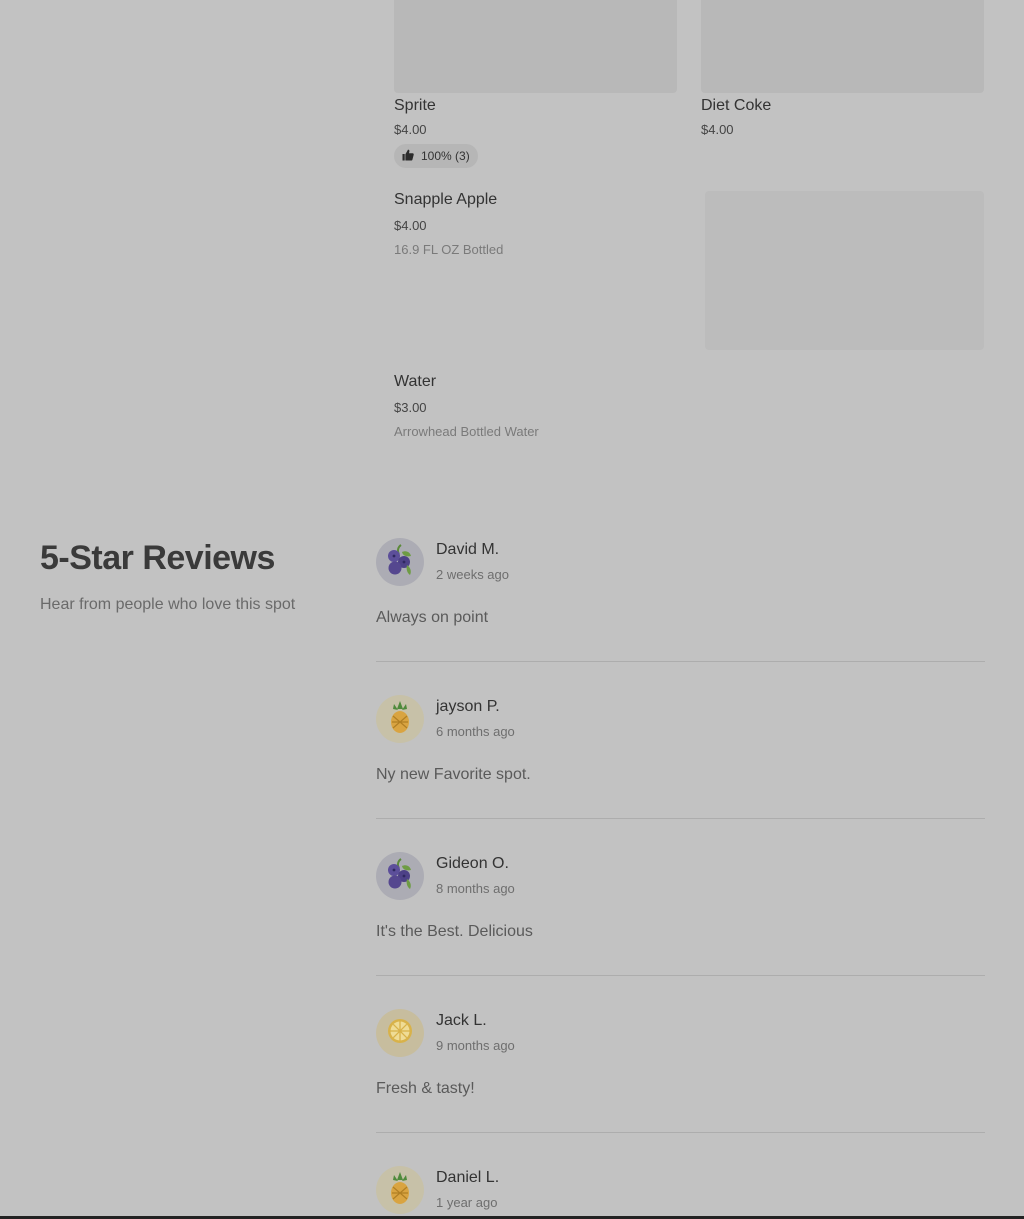 The height and width of the screenshot is (1219, 1024). What do you see at coordinates (472, 574) in the screenshot?
I see `review-time: 2 weeks ago` at bounding box center [472, 574].